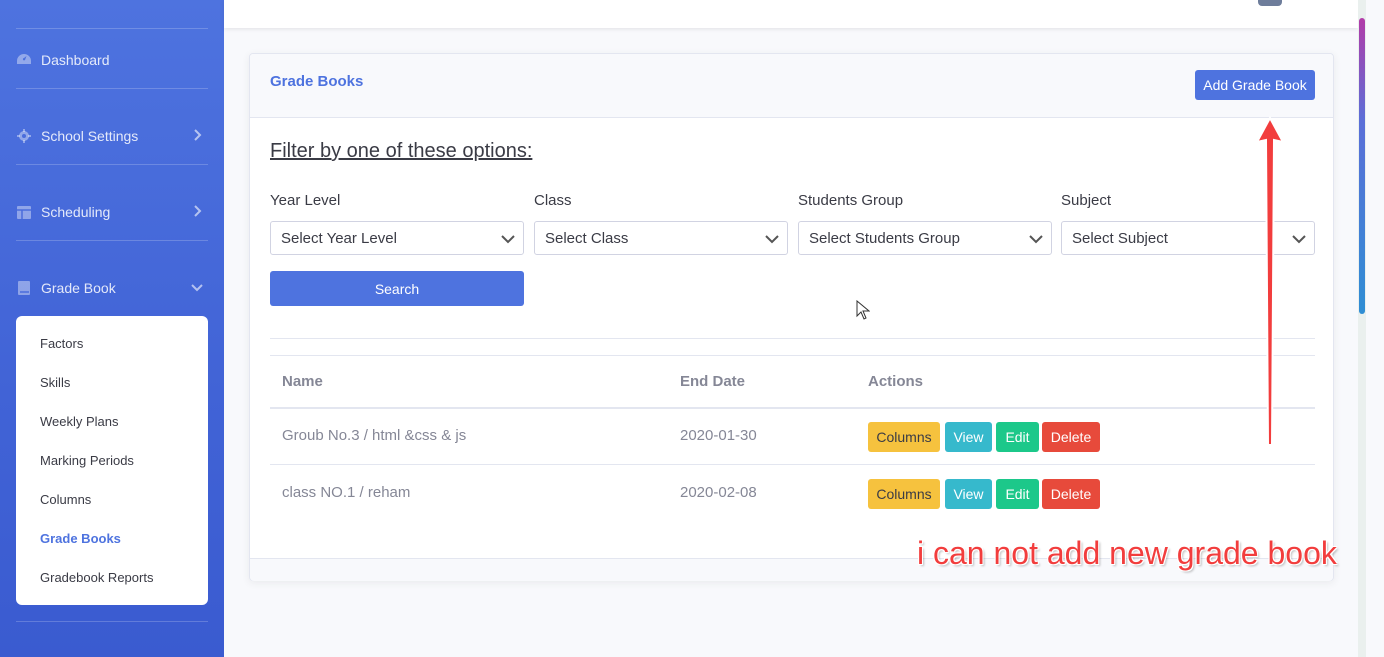  What do you see at coordinates (24, 60) in the screenshot?
I see `dashboard-icon` at bounding box center [24, 60].